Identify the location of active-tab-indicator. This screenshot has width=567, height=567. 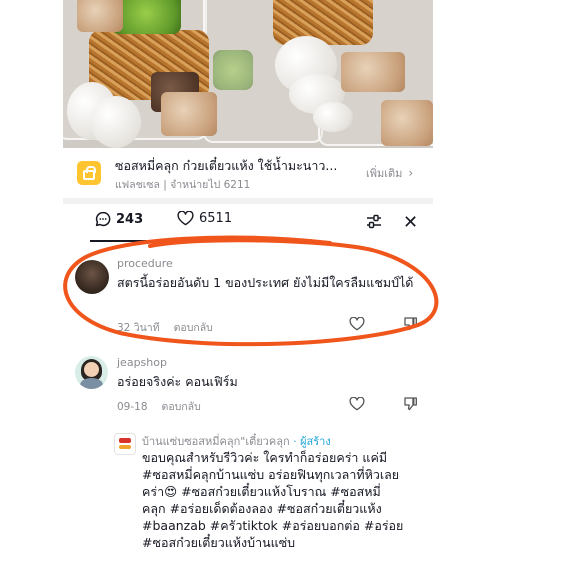
(119, 241).